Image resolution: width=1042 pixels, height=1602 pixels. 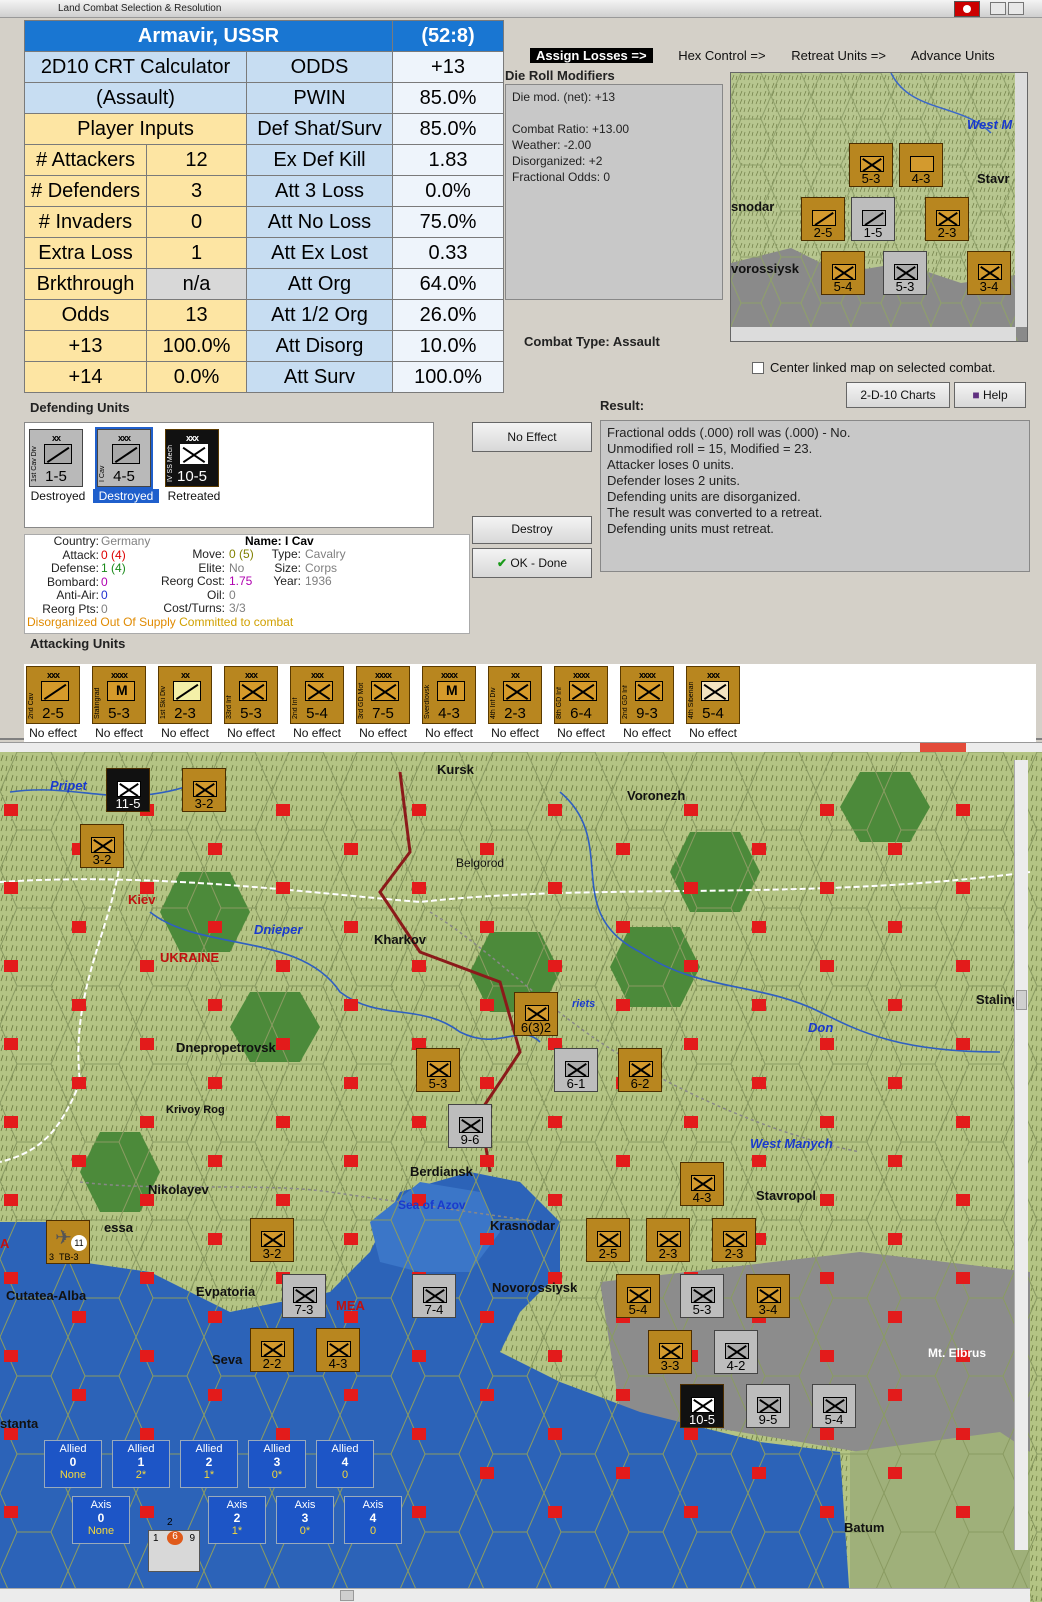 What do you see at coordinates (921, 165) in the screenshot?
I see `minimap-unit: 4-3` at bounding box center [921, 165].